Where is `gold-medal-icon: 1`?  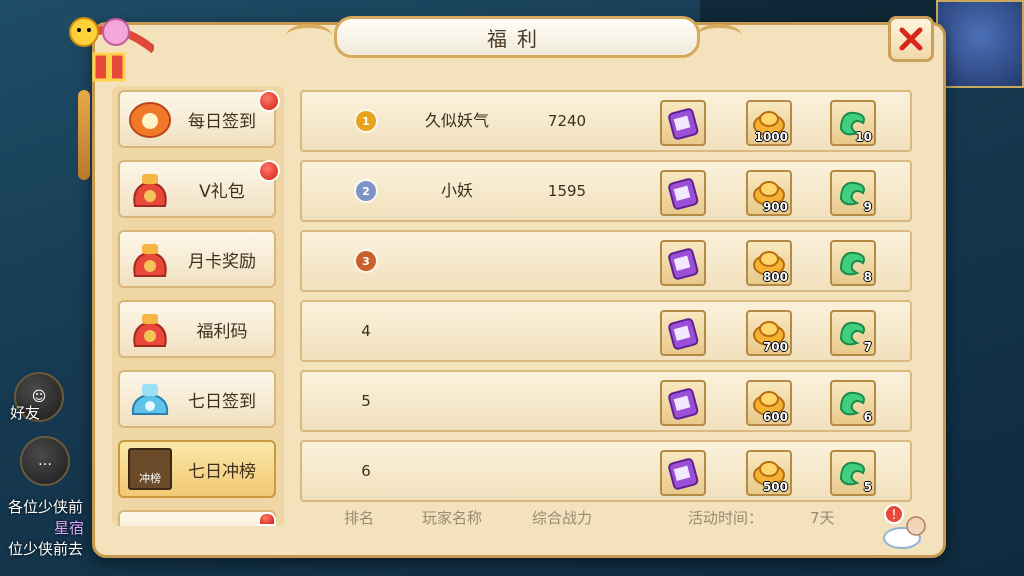 gold-medal-icon: 1 is located at coordinates (366, 121).